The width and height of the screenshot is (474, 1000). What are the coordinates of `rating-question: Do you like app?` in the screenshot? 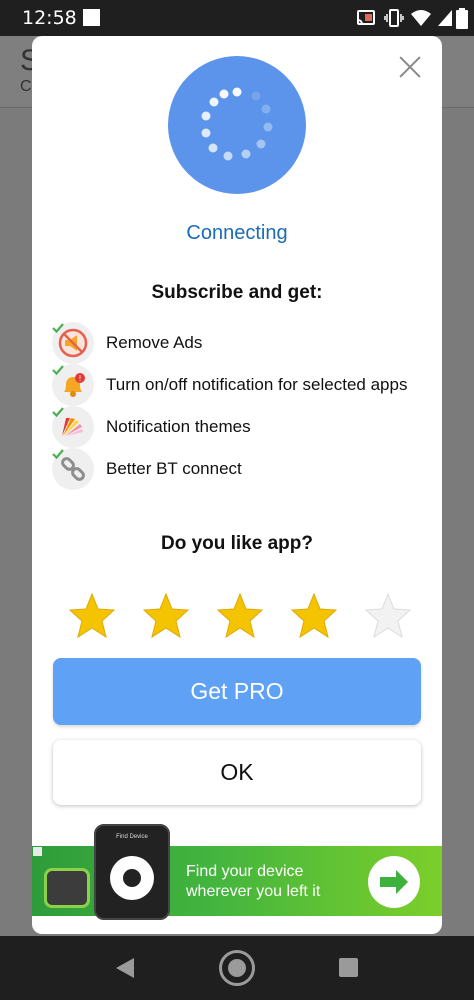 It's located at (237, 543).